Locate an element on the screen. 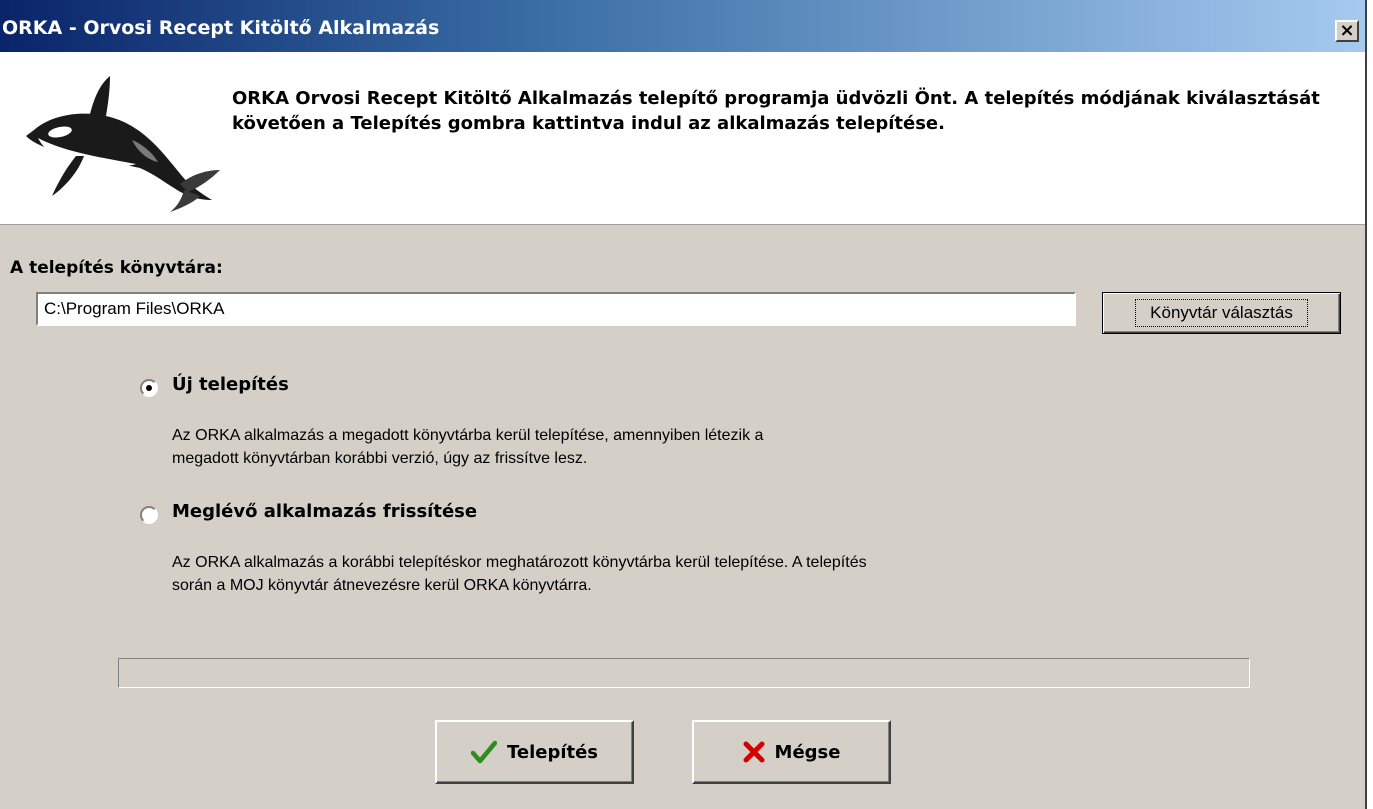 This screenshot has width=1373, height=809. new-install-label: Új telepítés is located at coordinates (230, 384).